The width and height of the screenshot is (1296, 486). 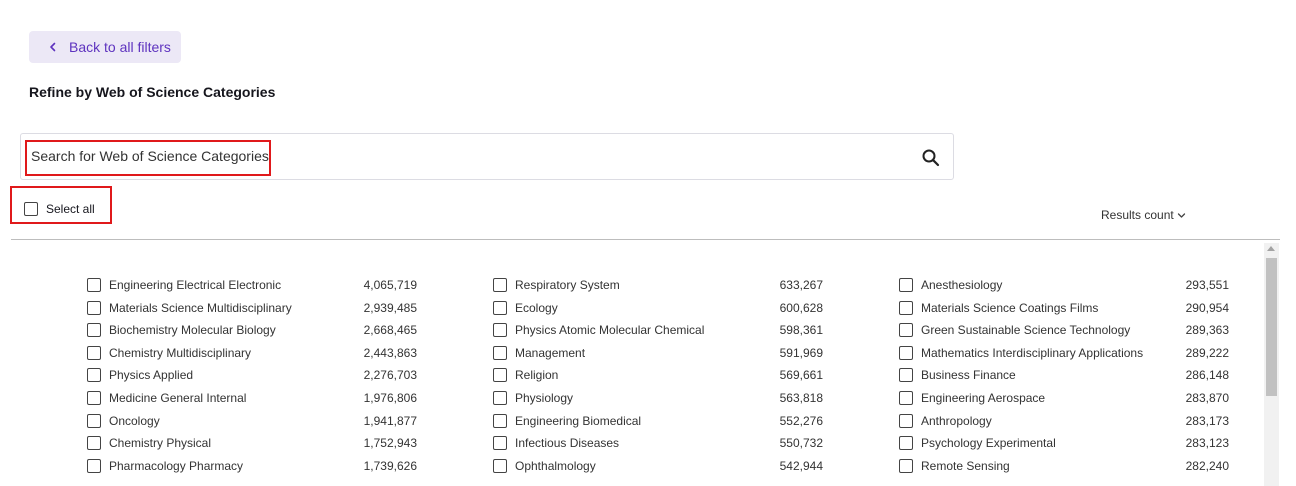 I want to click on category-label: Engineering Aerospace, so click(x=983, y=397).